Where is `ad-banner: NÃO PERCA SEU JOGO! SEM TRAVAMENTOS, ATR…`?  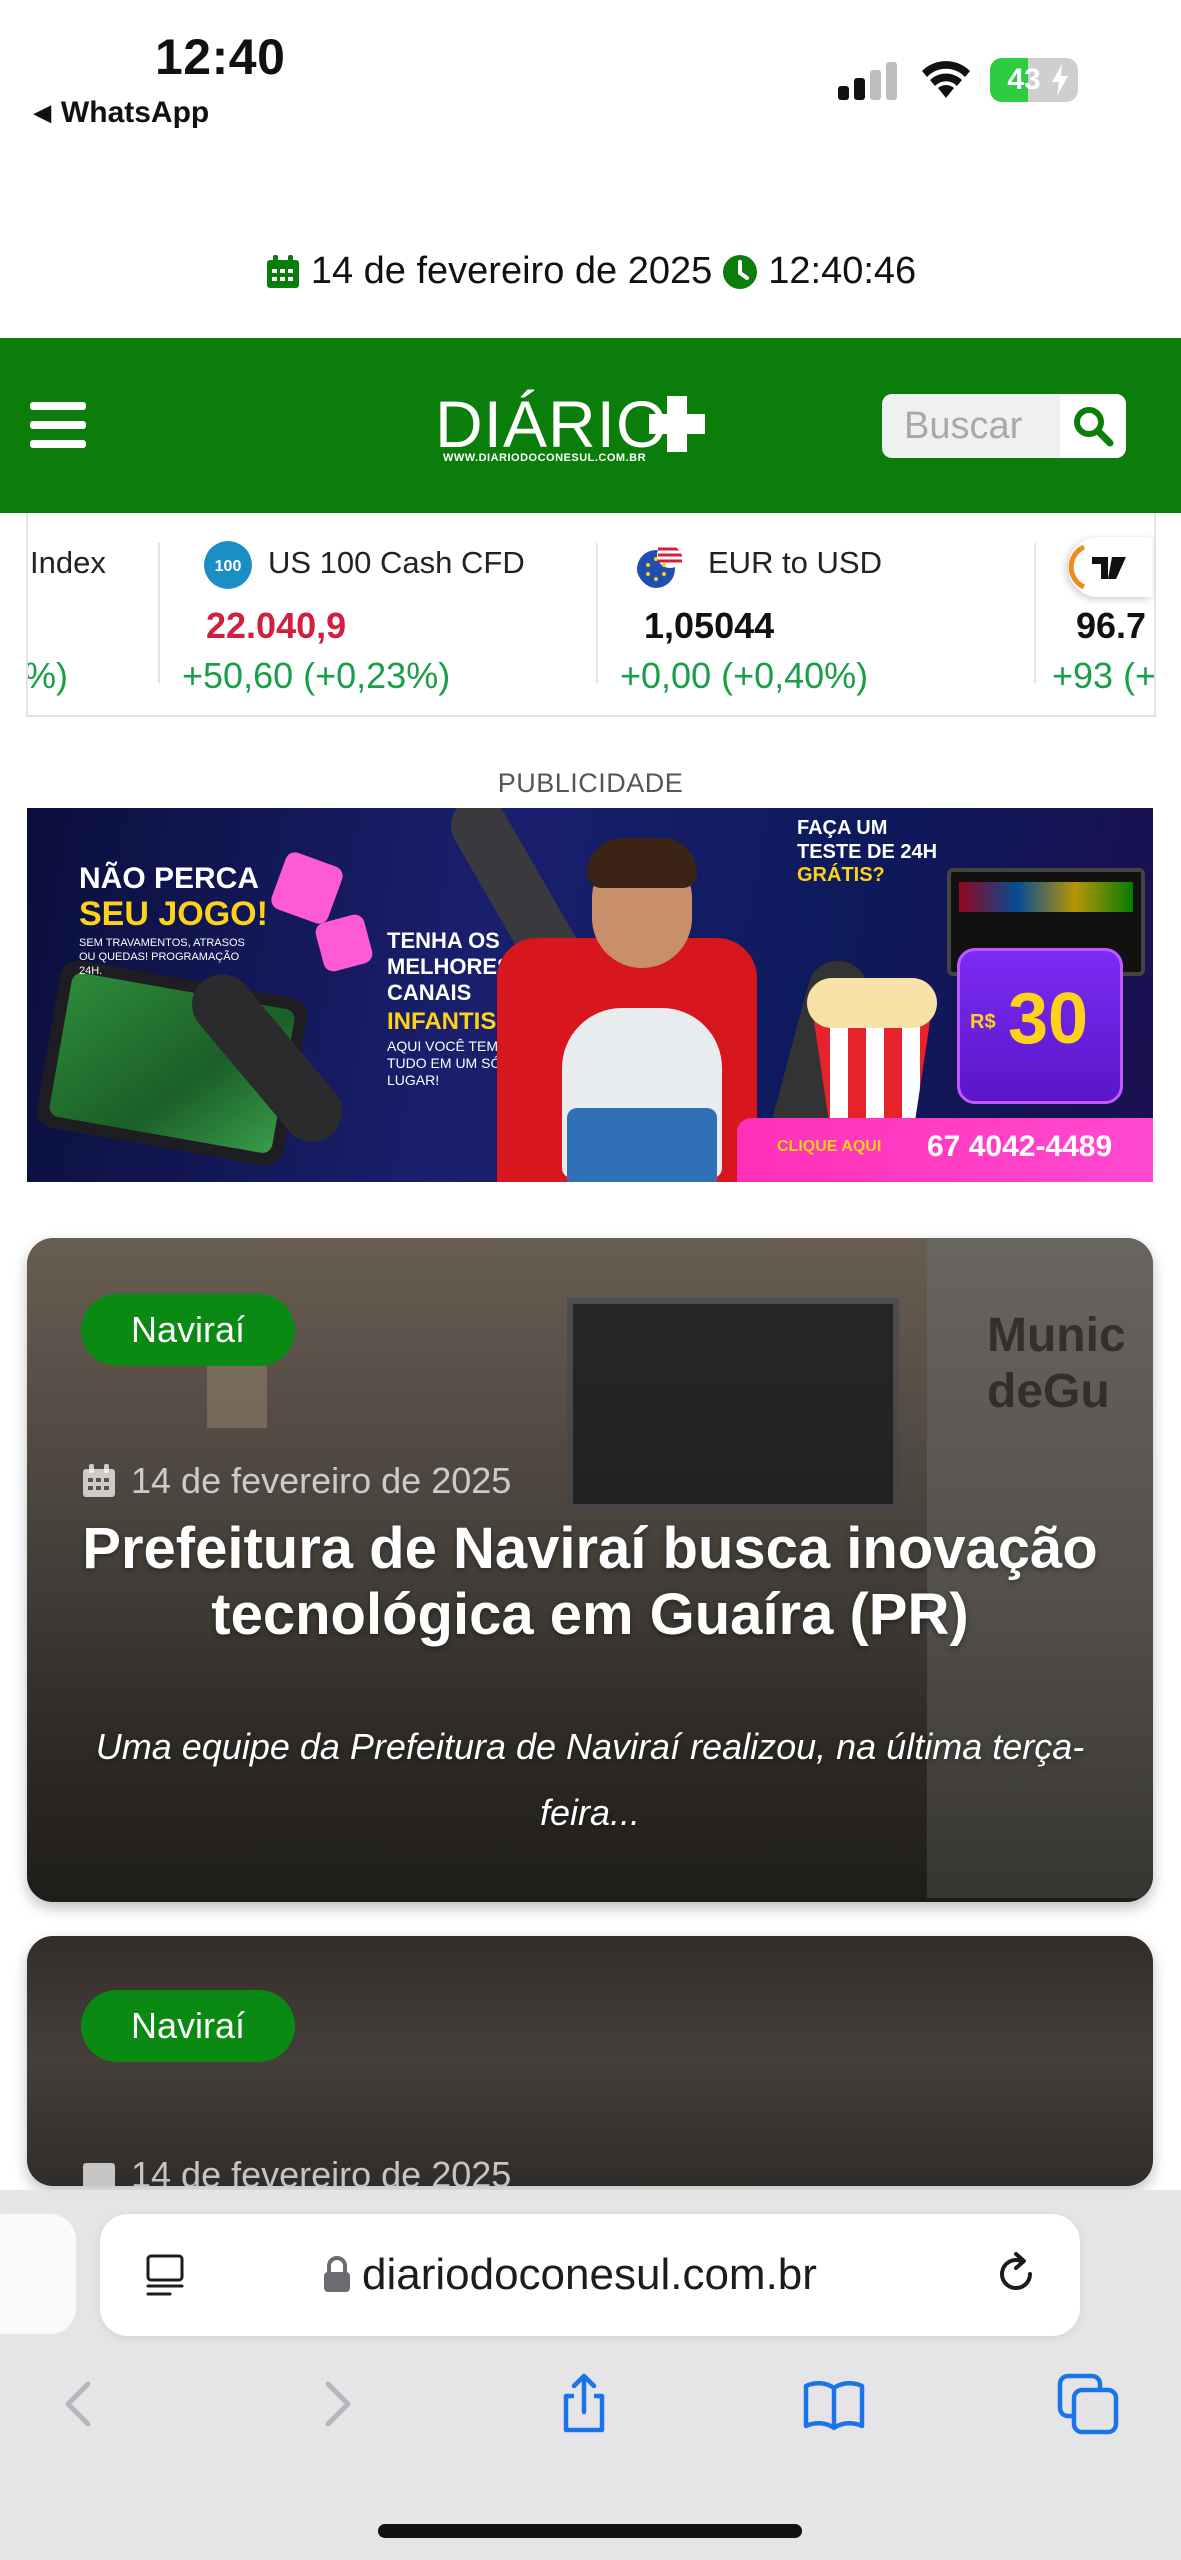 ad-banner: NÃO PERCA SEU JOGO! SEM TRAVAMENTOS, ATR… is located at coordinates (590, 995).